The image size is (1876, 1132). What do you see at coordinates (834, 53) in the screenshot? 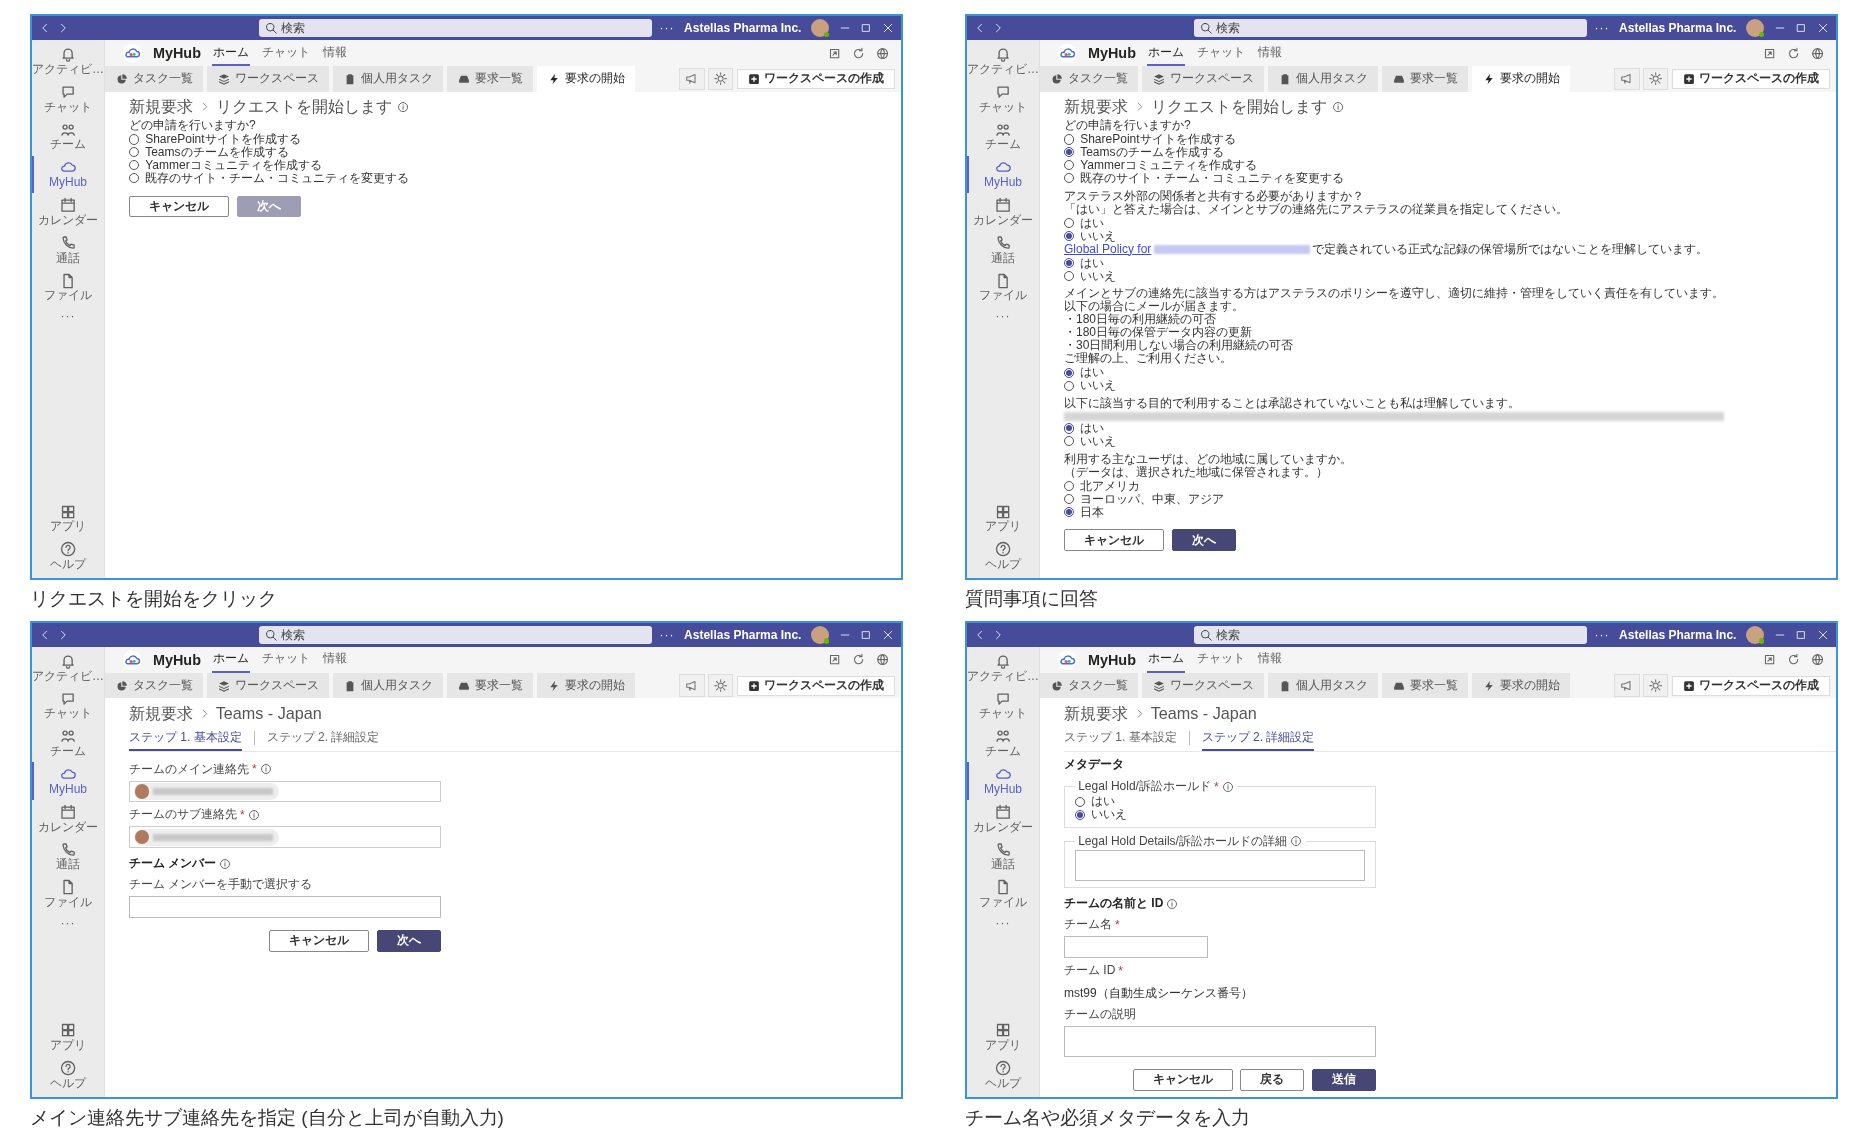
I see `popout-icon` at bounding box center [834, 53].